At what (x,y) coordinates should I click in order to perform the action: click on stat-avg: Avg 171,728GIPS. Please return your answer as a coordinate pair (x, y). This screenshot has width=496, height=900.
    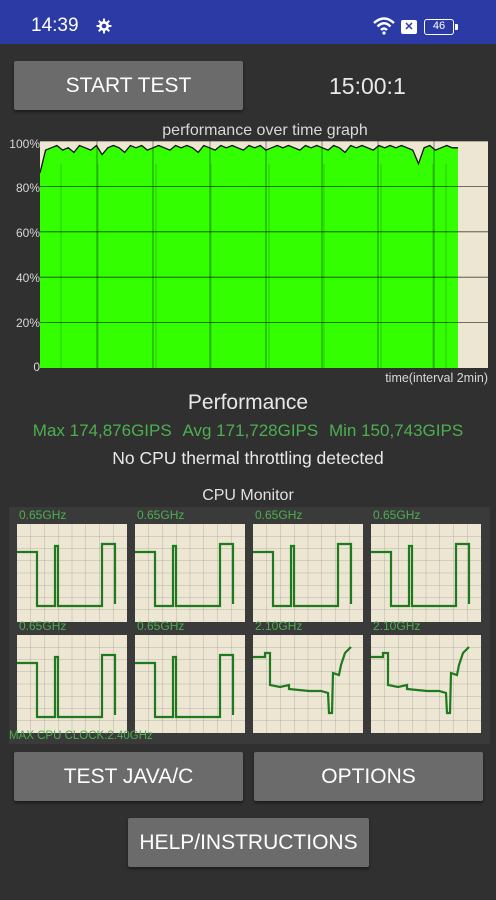
    Looking at the image, I should click on (250, 430).